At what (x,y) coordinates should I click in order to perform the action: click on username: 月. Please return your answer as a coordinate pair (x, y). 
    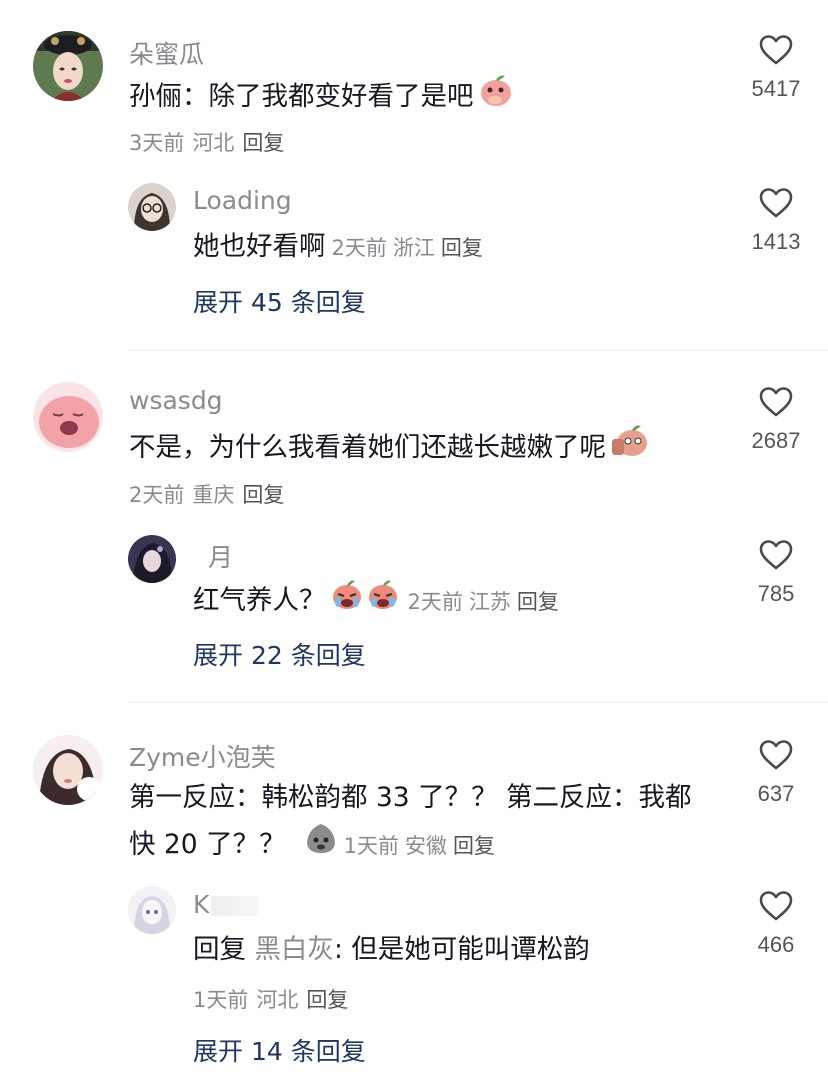
    Looking at the image, I should click on (220, 556).